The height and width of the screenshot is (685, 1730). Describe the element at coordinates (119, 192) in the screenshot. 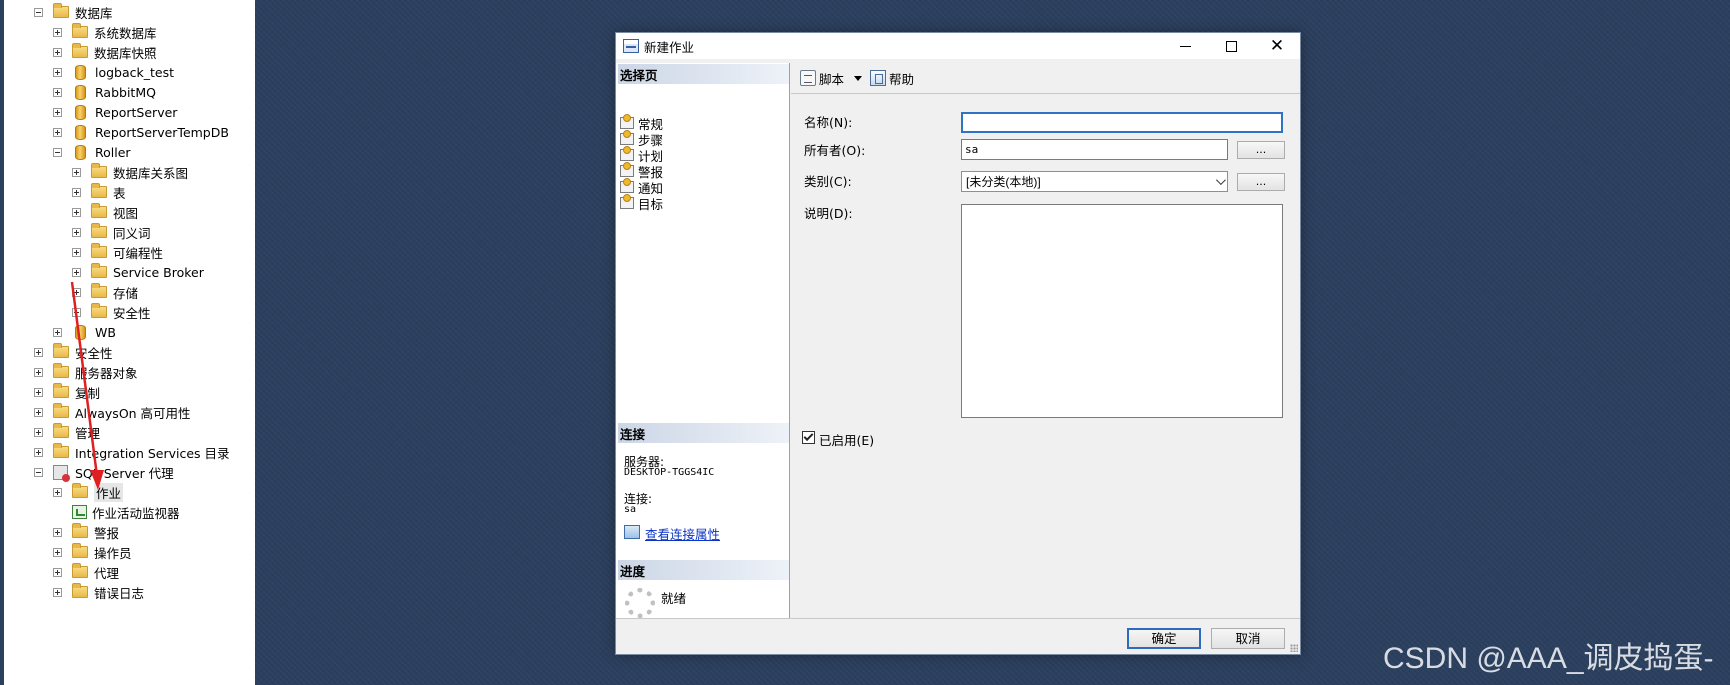

I see `tree-node-label: 表` at that location.